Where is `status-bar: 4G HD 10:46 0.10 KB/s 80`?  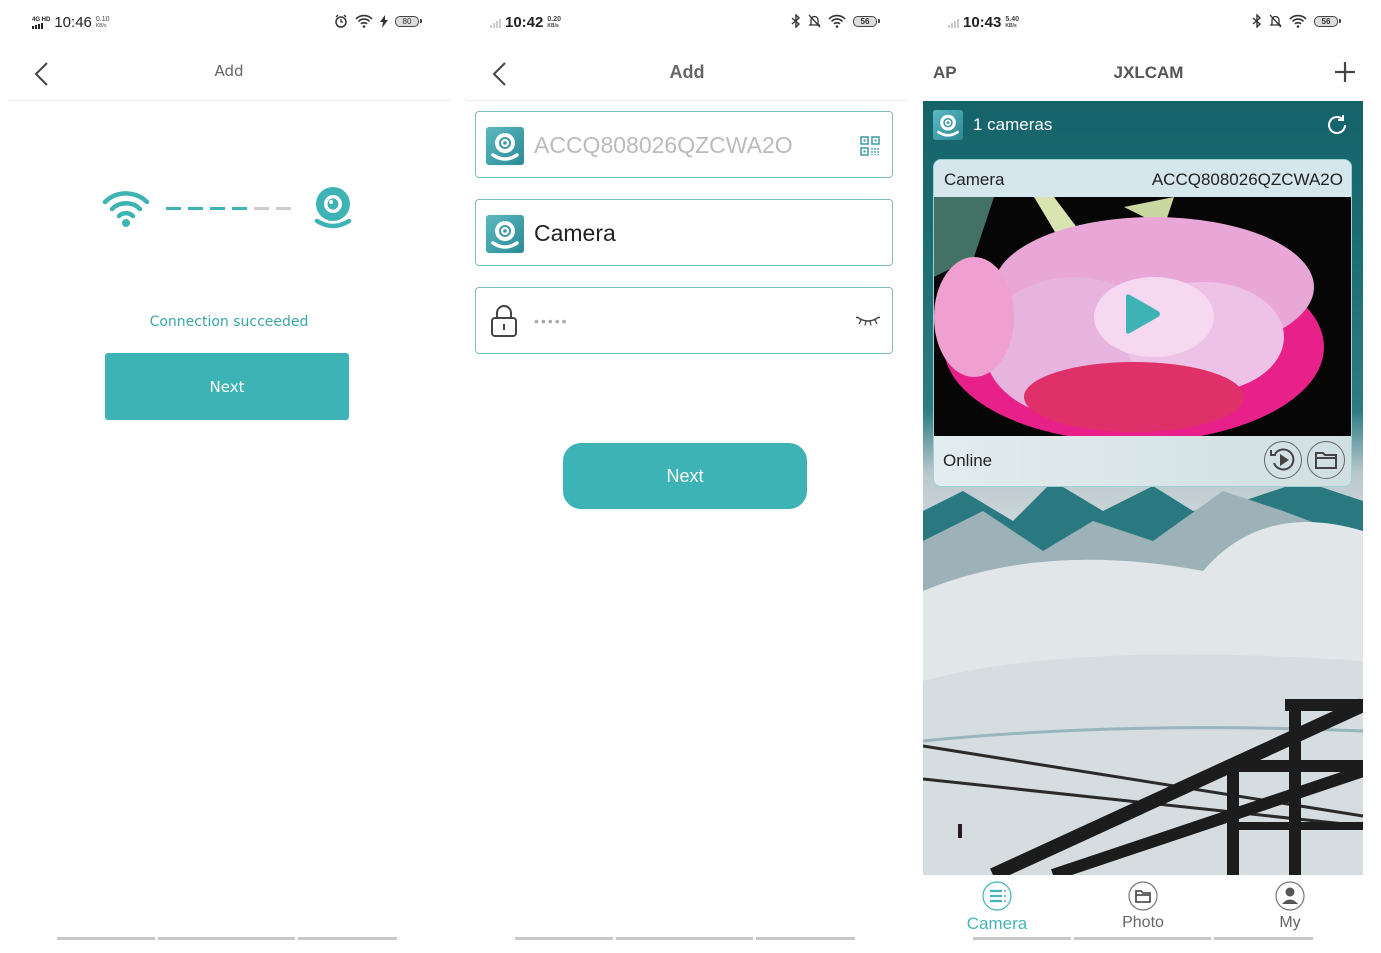 status-bar: 4G HD 10:46 0.10 KB/s 80 is located at coordinates (229, 27).